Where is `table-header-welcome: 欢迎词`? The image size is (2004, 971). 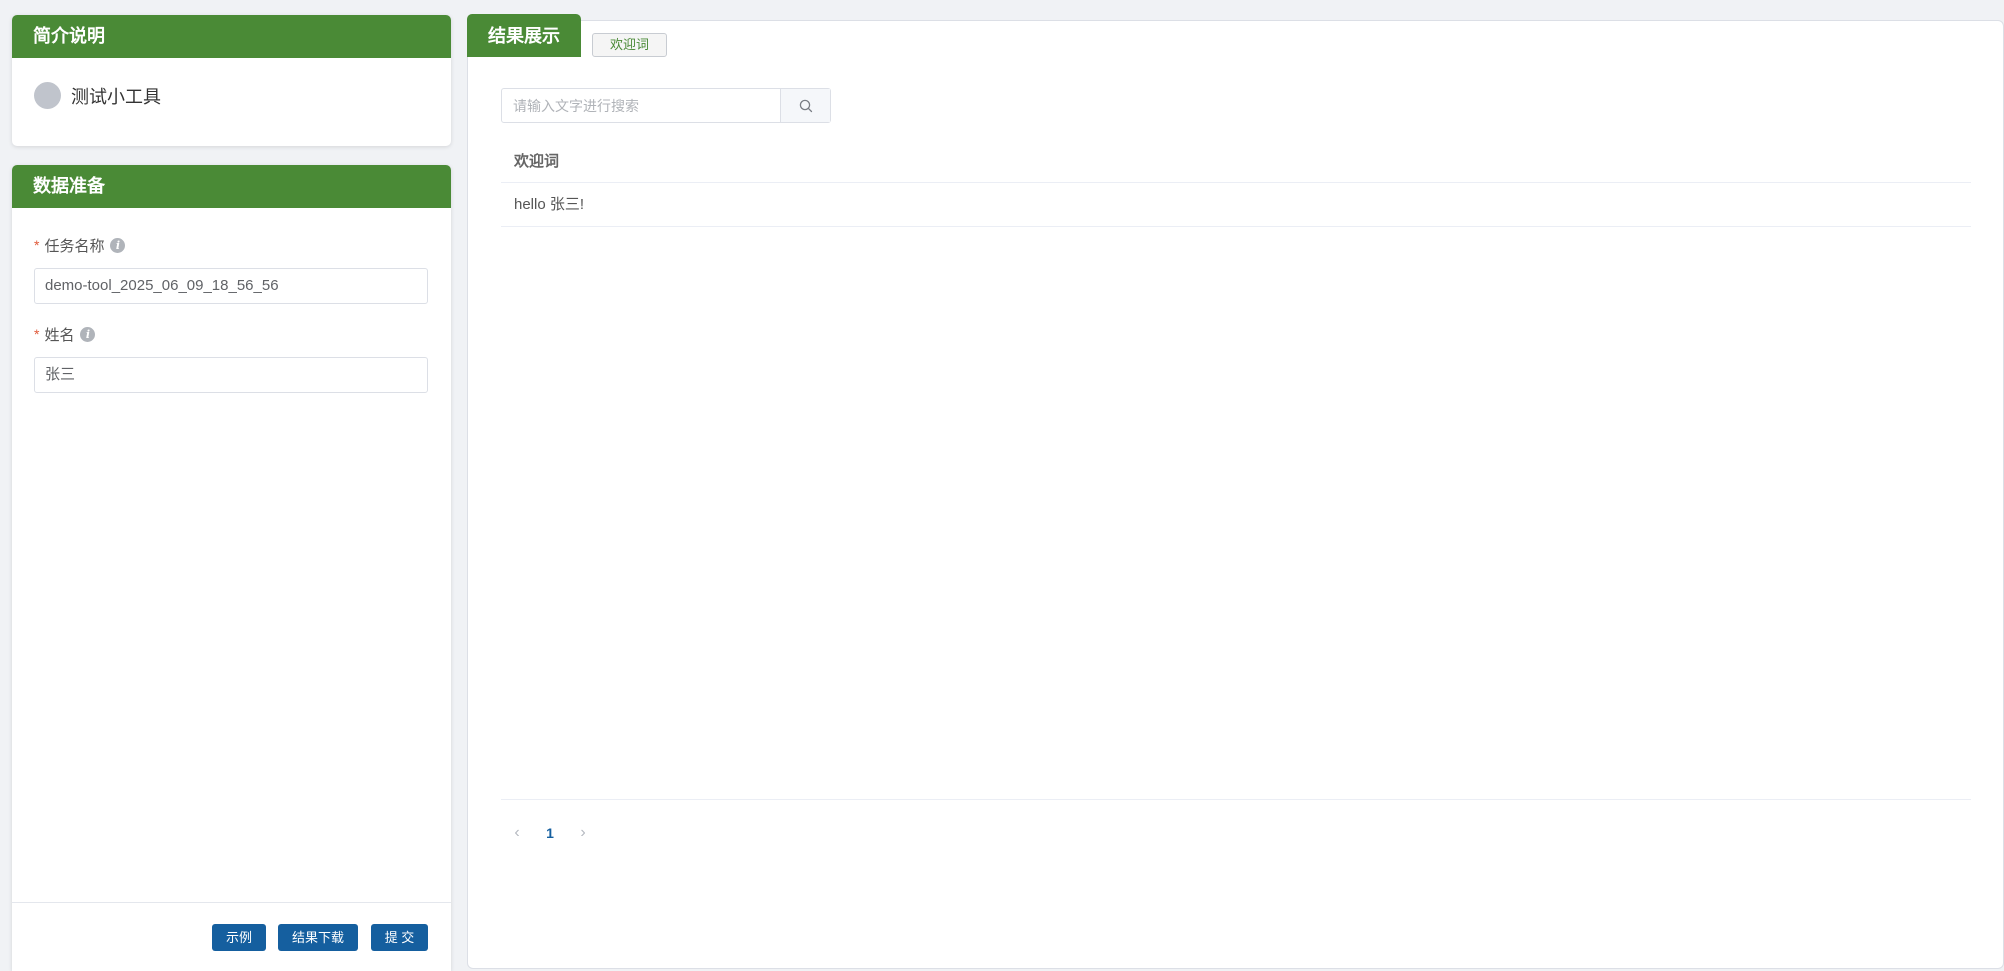
table-header-welcome: 欢迎词 is located at coordinates (1236, 161).